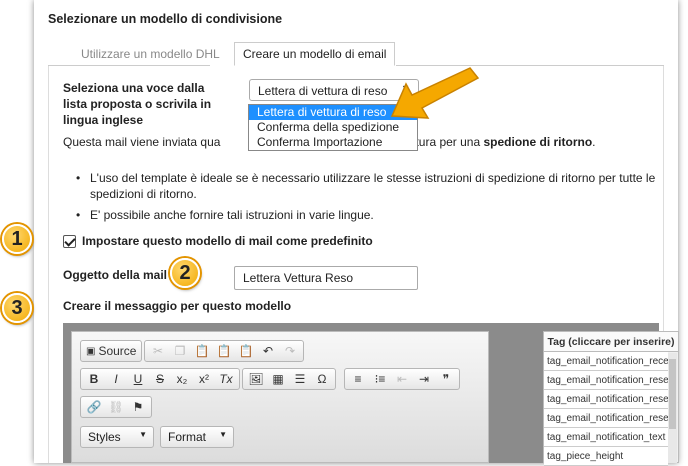 This screenshot has width=688, height=466. I want to click on tab-dhl-template: Utilizzare un modello DHL, so click(150, 54).